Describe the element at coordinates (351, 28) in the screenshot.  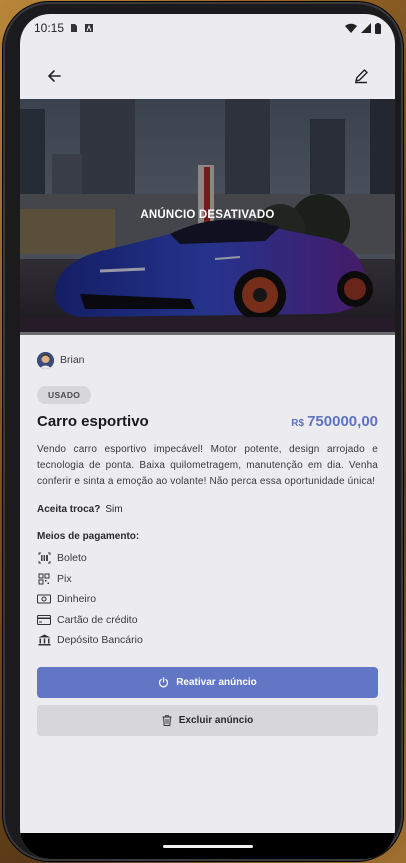
I see `wifi-icon` at that location.